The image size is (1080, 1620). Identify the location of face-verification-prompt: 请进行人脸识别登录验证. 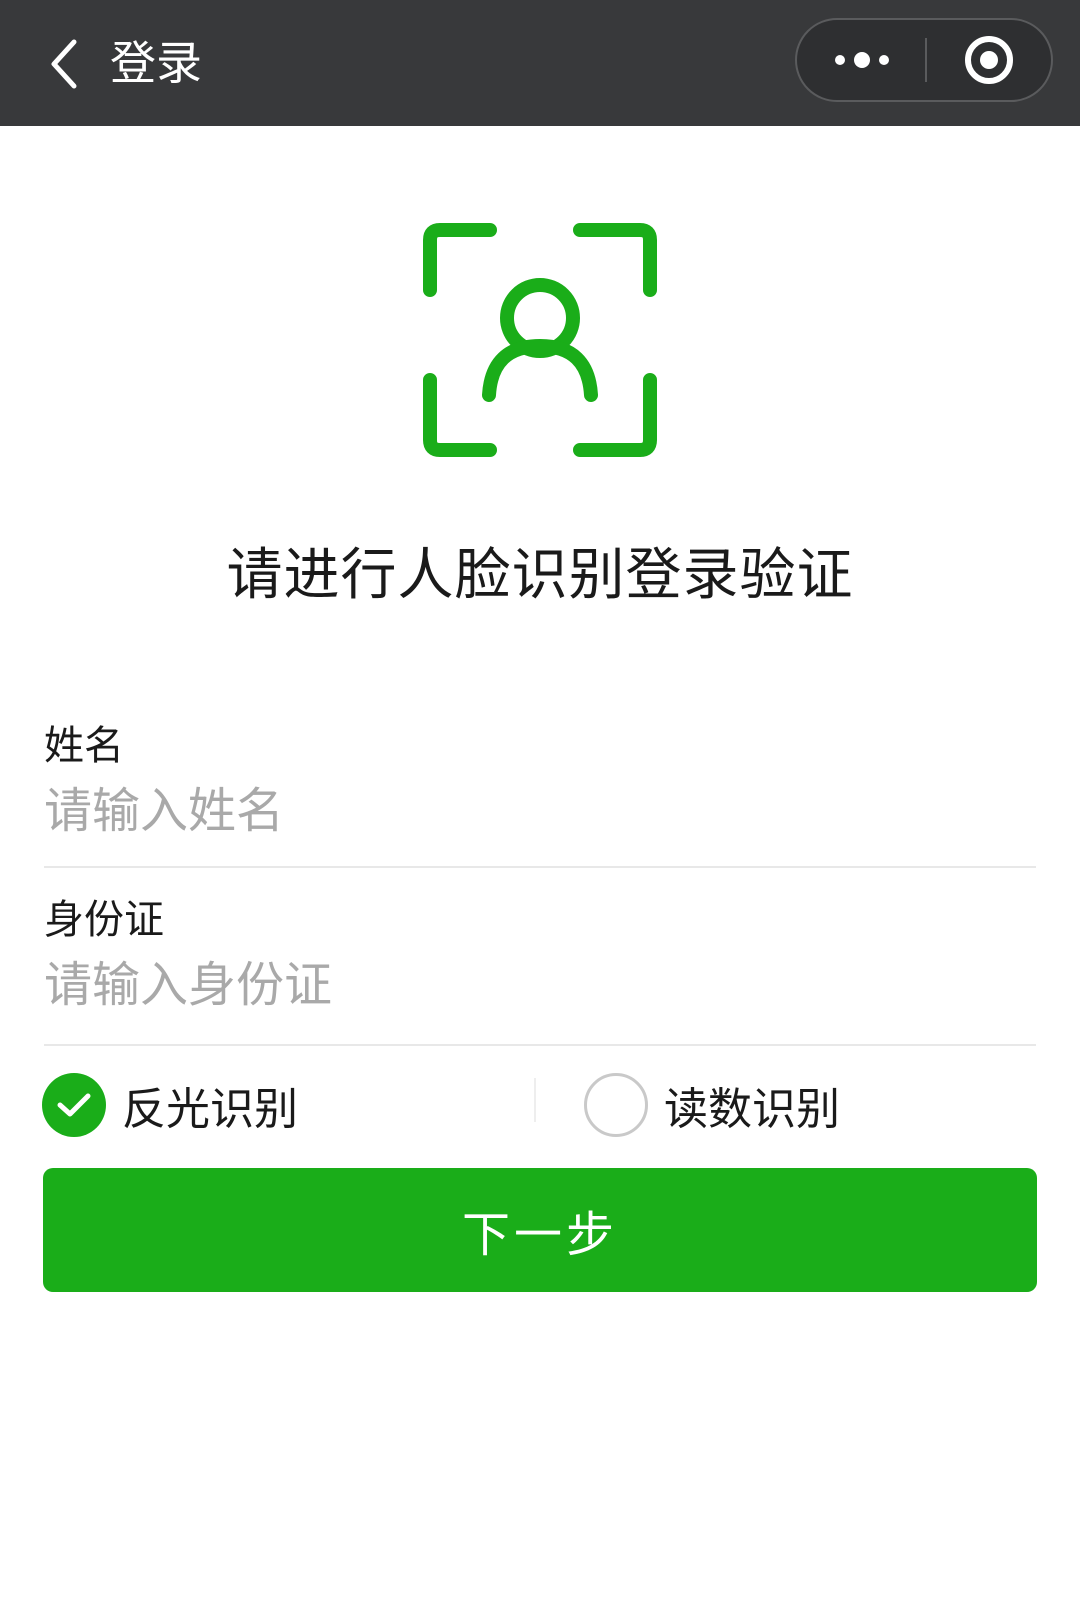
(540, 575).